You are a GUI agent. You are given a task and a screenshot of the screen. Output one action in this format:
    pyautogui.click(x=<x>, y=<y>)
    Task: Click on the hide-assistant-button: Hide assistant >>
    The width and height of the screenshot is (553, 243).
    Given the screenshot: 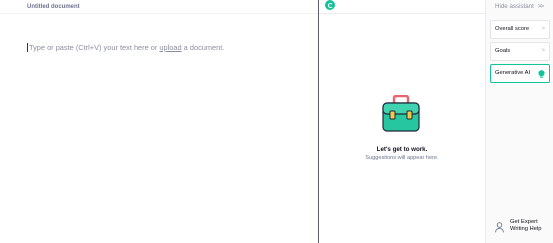 What is the action you would take?
    pyautogui.click(x=519, y=6)
    